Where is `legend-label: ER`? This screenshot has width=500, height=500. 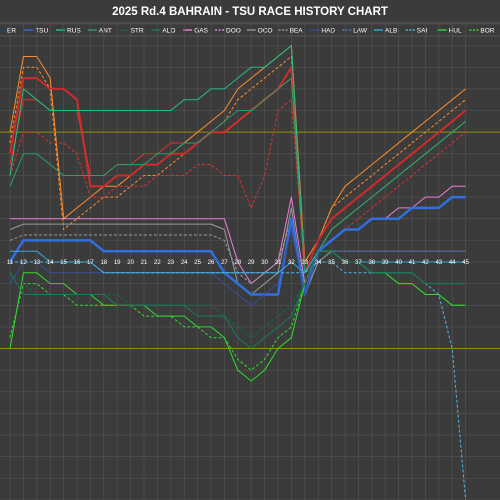
legend-label: ER is located at coordinates (11, 30).